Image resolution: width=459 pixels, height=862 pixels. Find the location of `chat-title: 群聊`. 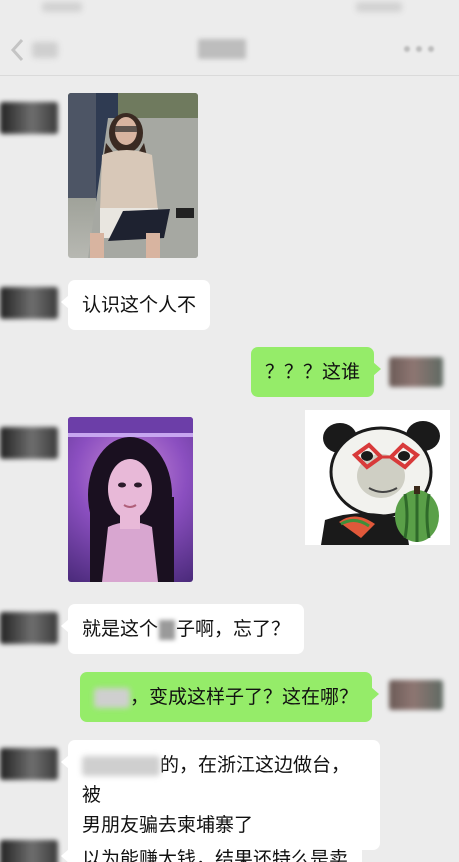

chat-title: 群聊 is located at coordinates (222, 49).